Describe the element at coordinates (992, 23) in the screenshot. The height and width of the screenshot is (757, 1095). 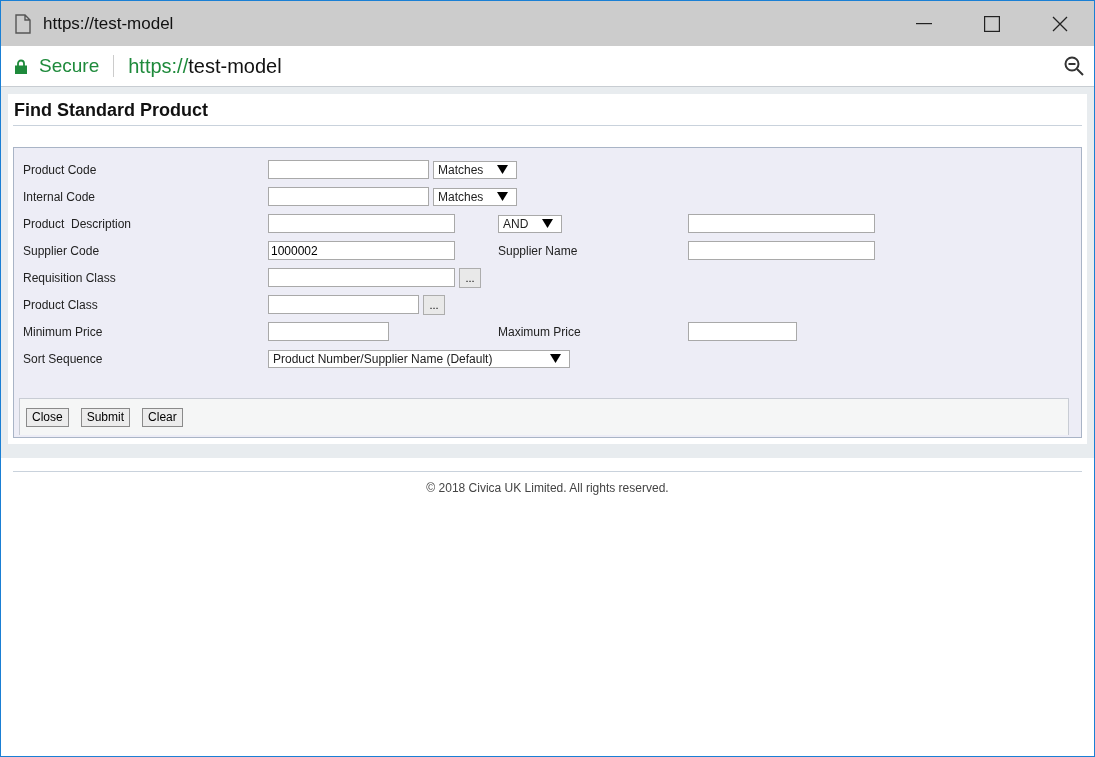
I see `maximize-icon` at that location.